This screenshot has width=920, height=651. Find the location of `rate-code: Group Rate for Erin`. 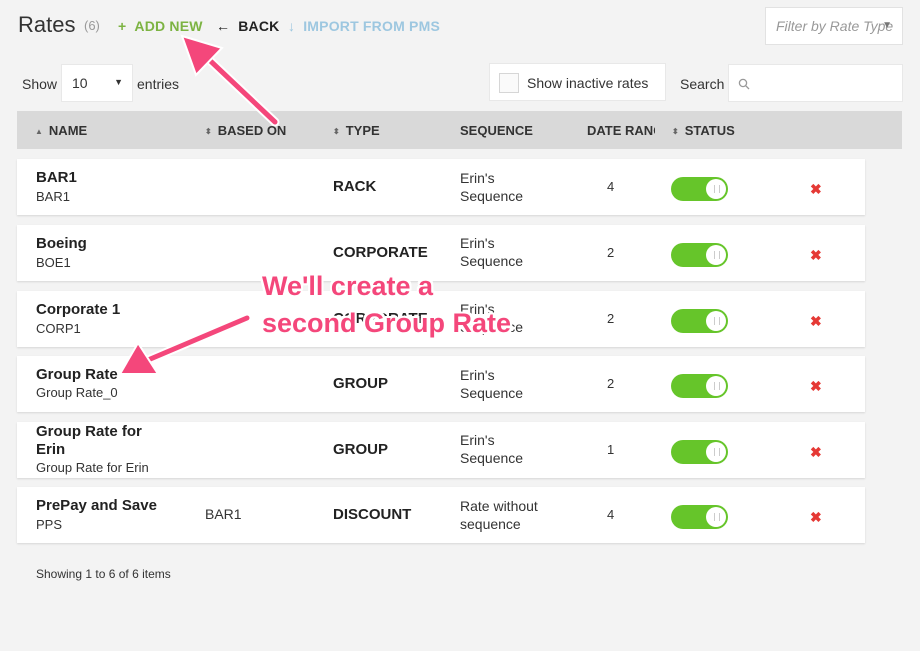

rate-code: Group Rate for Erin is located at coordinates (92, 467).